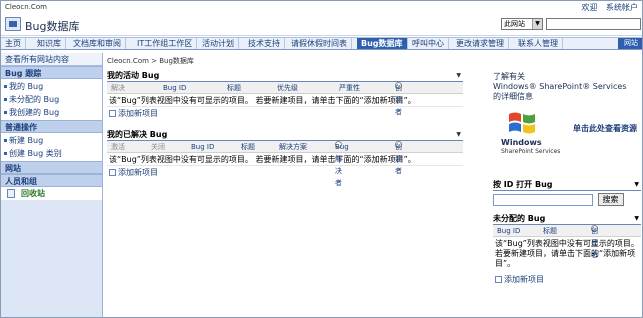 The width and height of the screenshot is (643, 318). Describe the element at coordinates (285, 134) in the screenshot. I see `webpart-title: 我的已解决 Bug ▼` at that location.